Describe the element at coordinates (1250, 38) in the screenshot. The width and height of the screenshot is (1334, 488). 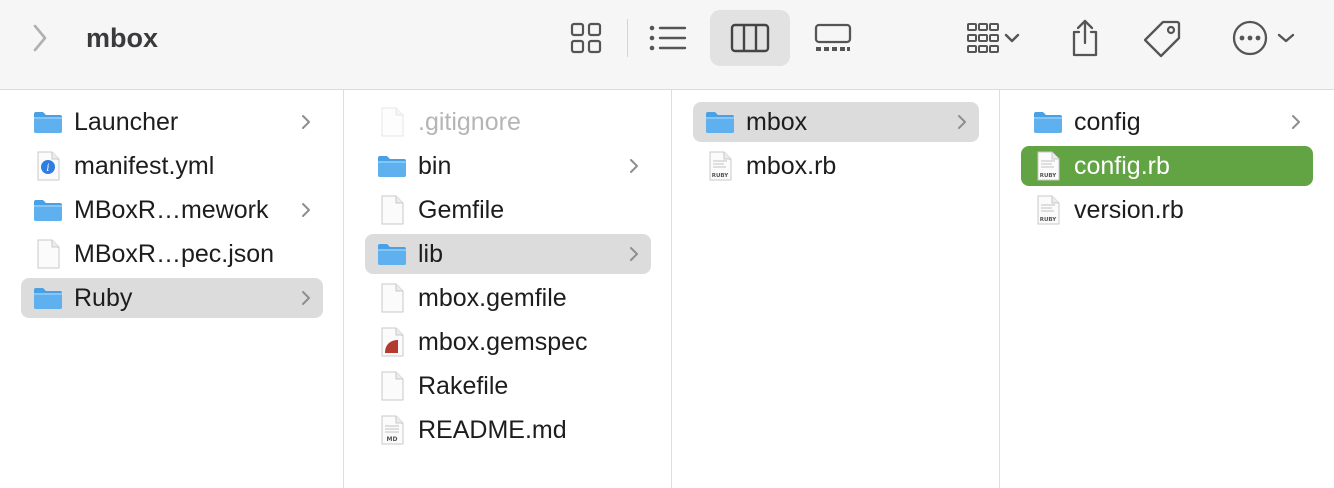
I see `ellipsis-circle-icon` at that location.